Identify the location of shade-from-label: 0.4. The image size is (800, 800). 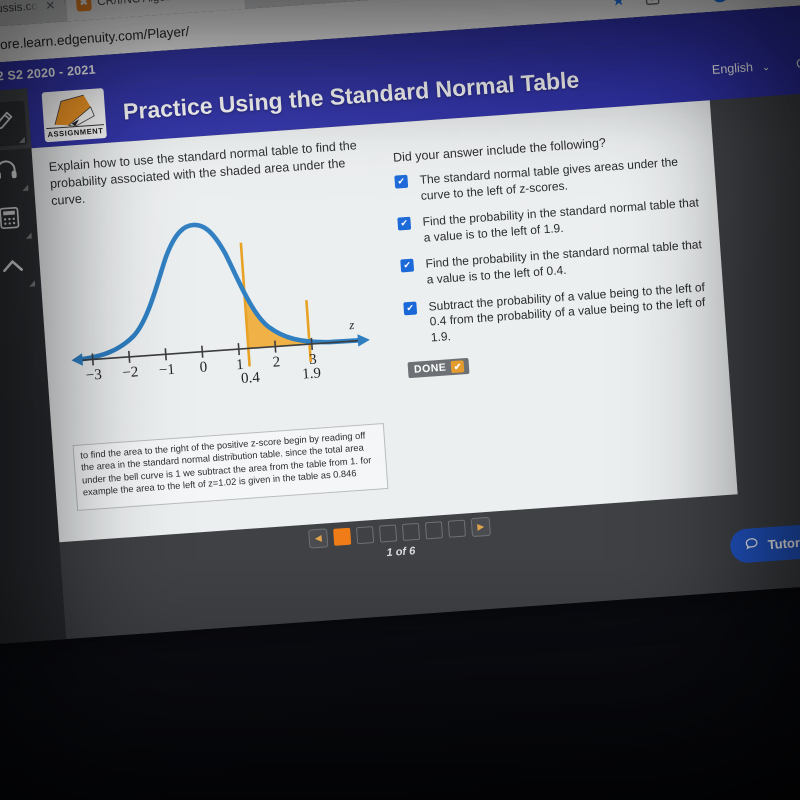
(251, 377).